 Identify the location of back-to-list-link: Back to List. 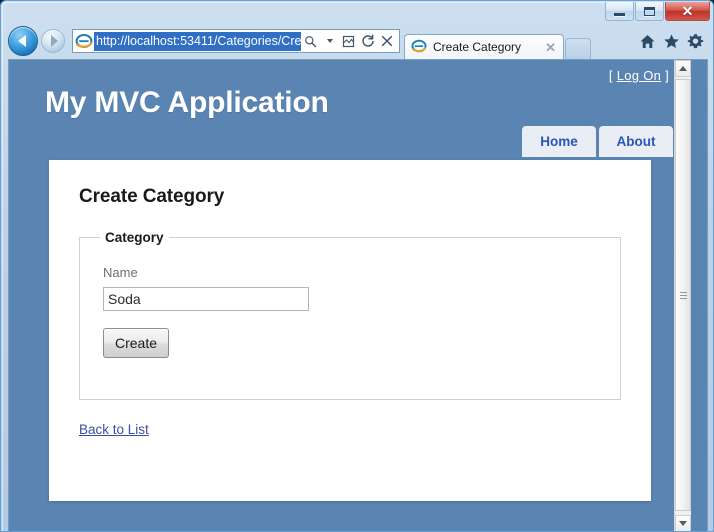
(114, 429).